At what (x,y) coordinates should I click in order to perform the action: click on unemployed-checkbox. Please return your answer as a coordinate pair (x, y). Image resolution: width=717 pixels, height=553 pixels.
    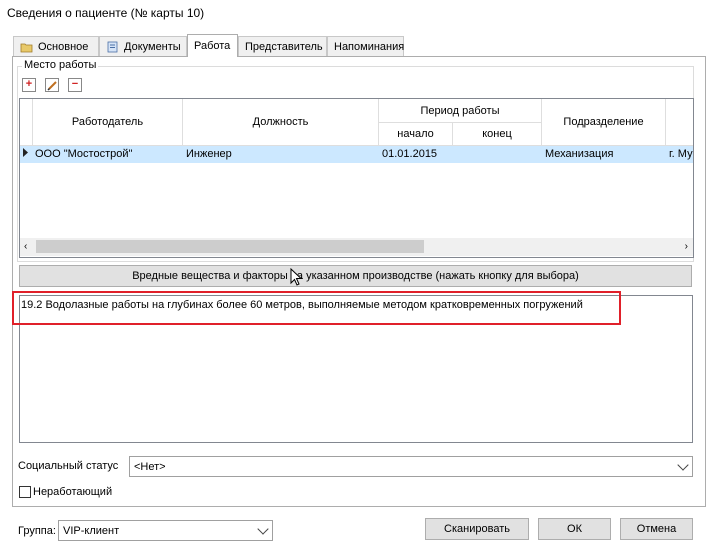
    Looking at the image, I should click on (25, 492).